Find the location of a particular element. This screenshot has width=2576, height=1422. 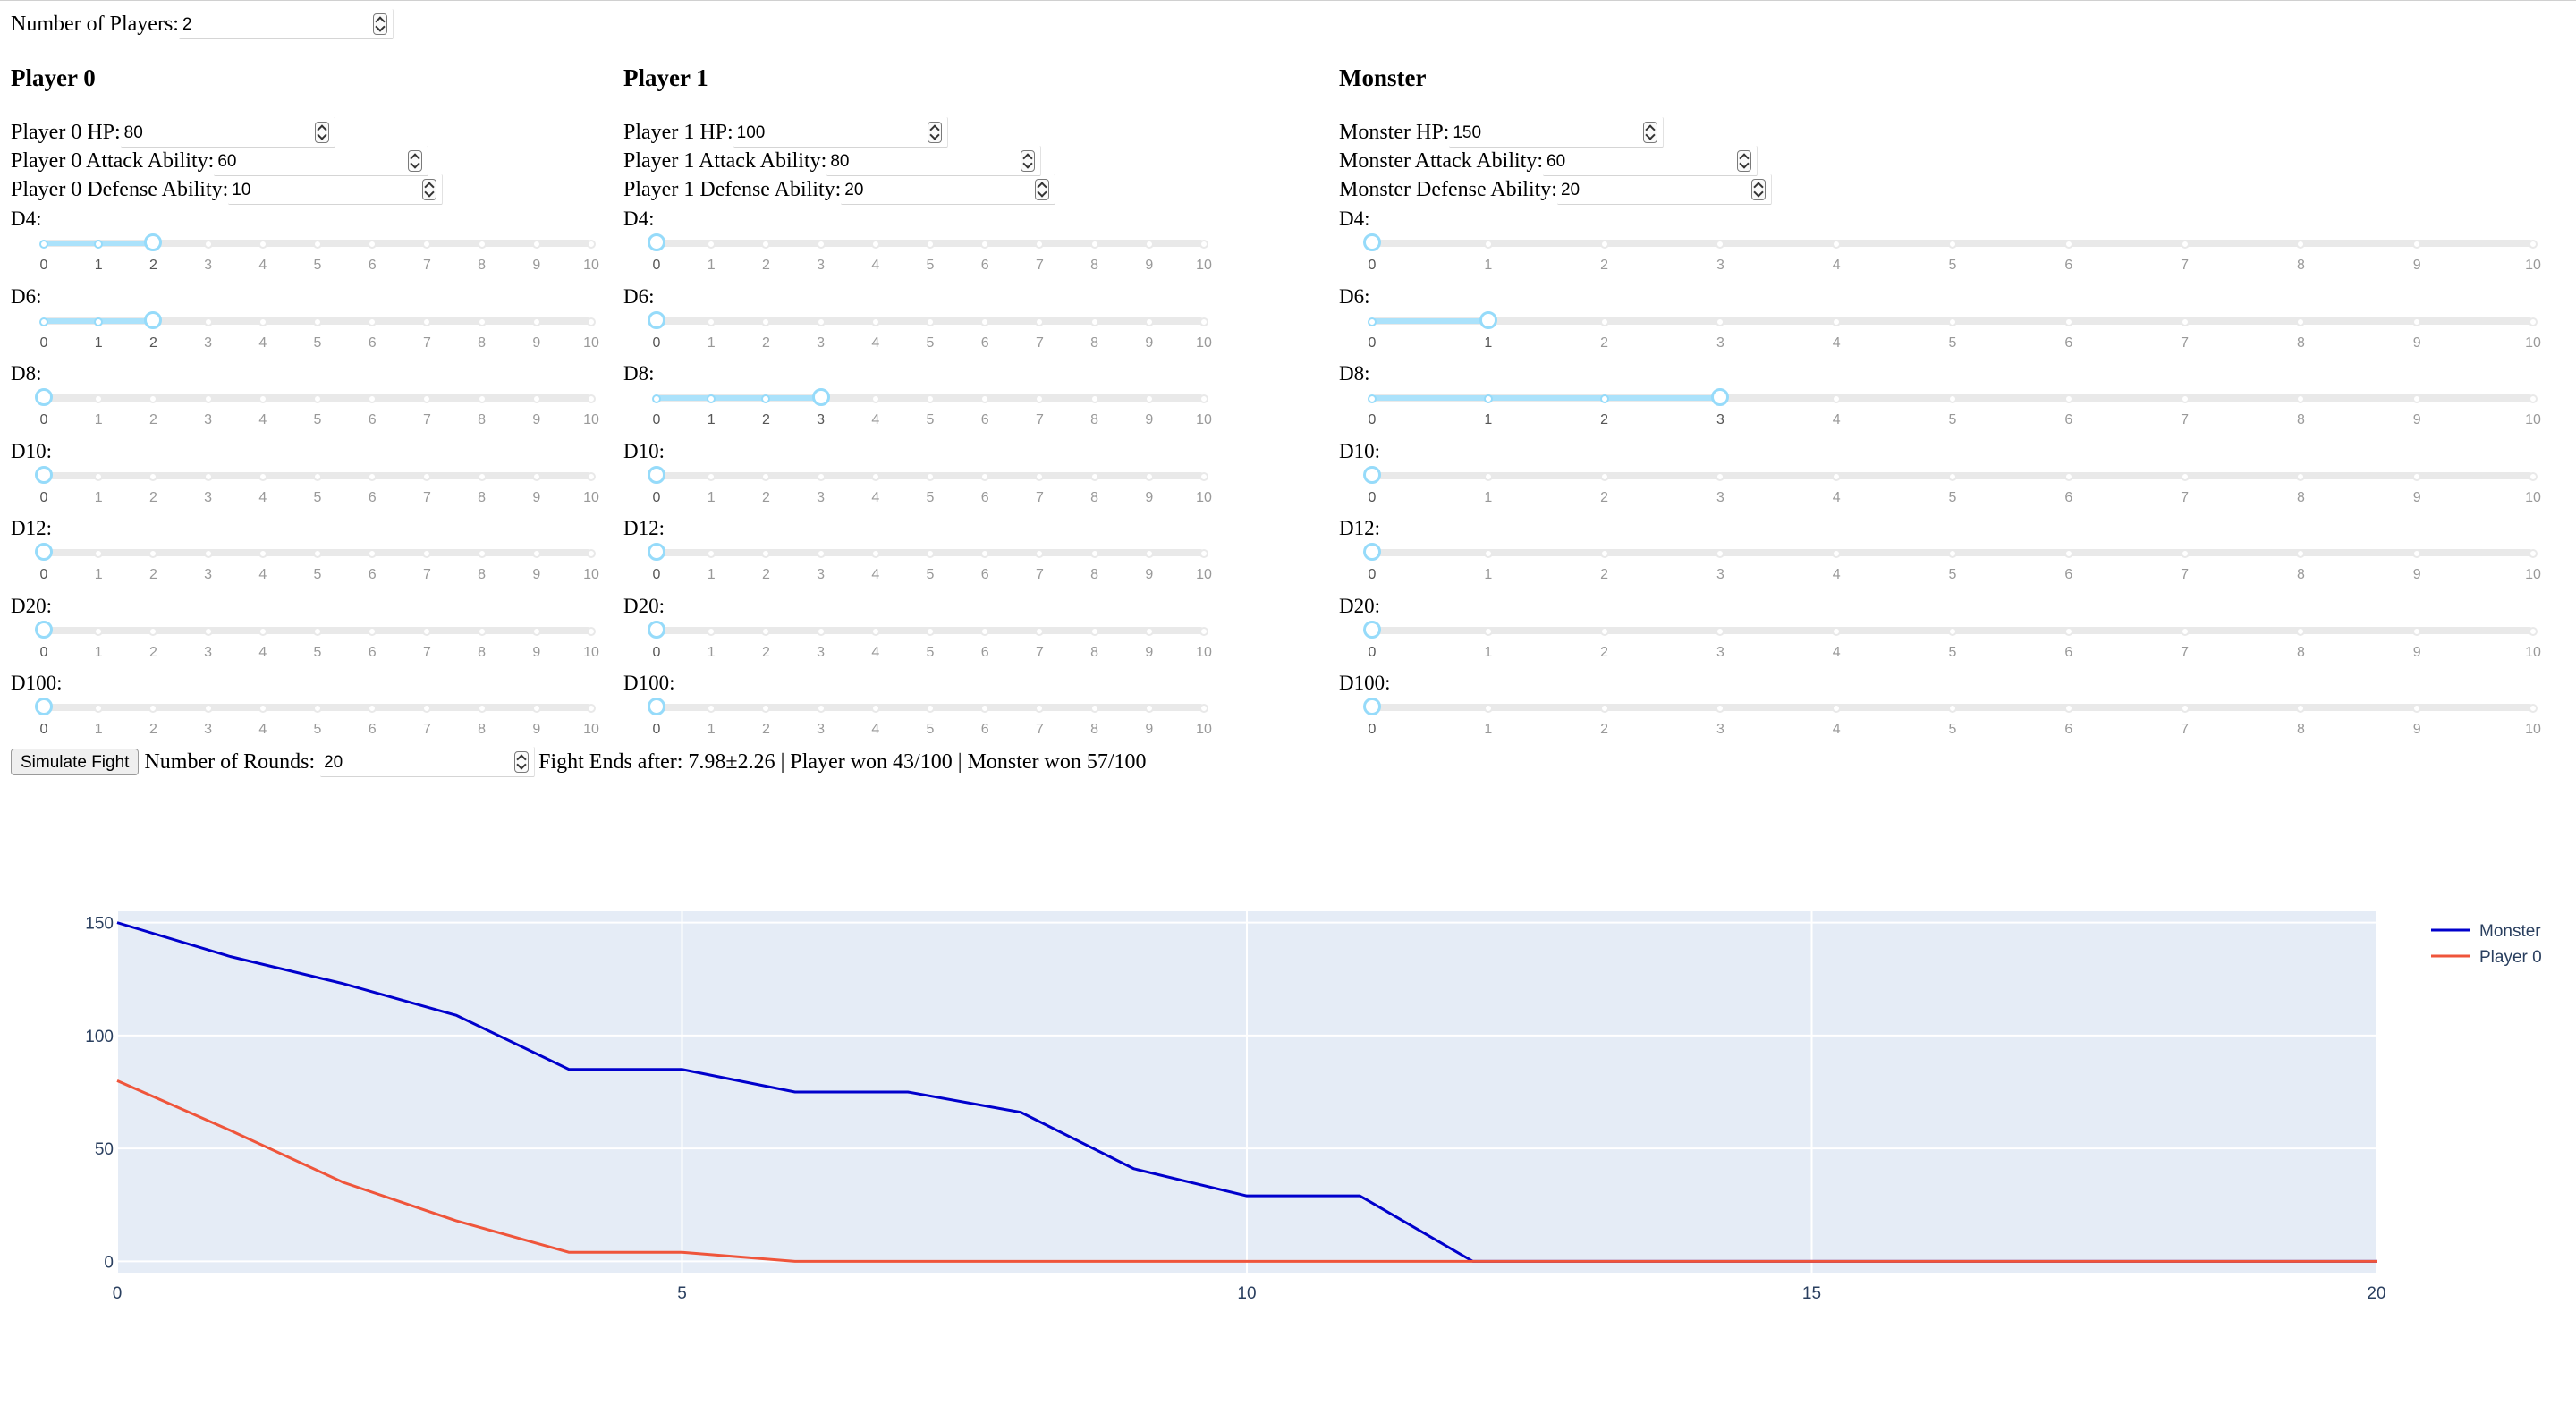

simulate-fight-button: Simulate Fight is located at coordinates (75, 762).